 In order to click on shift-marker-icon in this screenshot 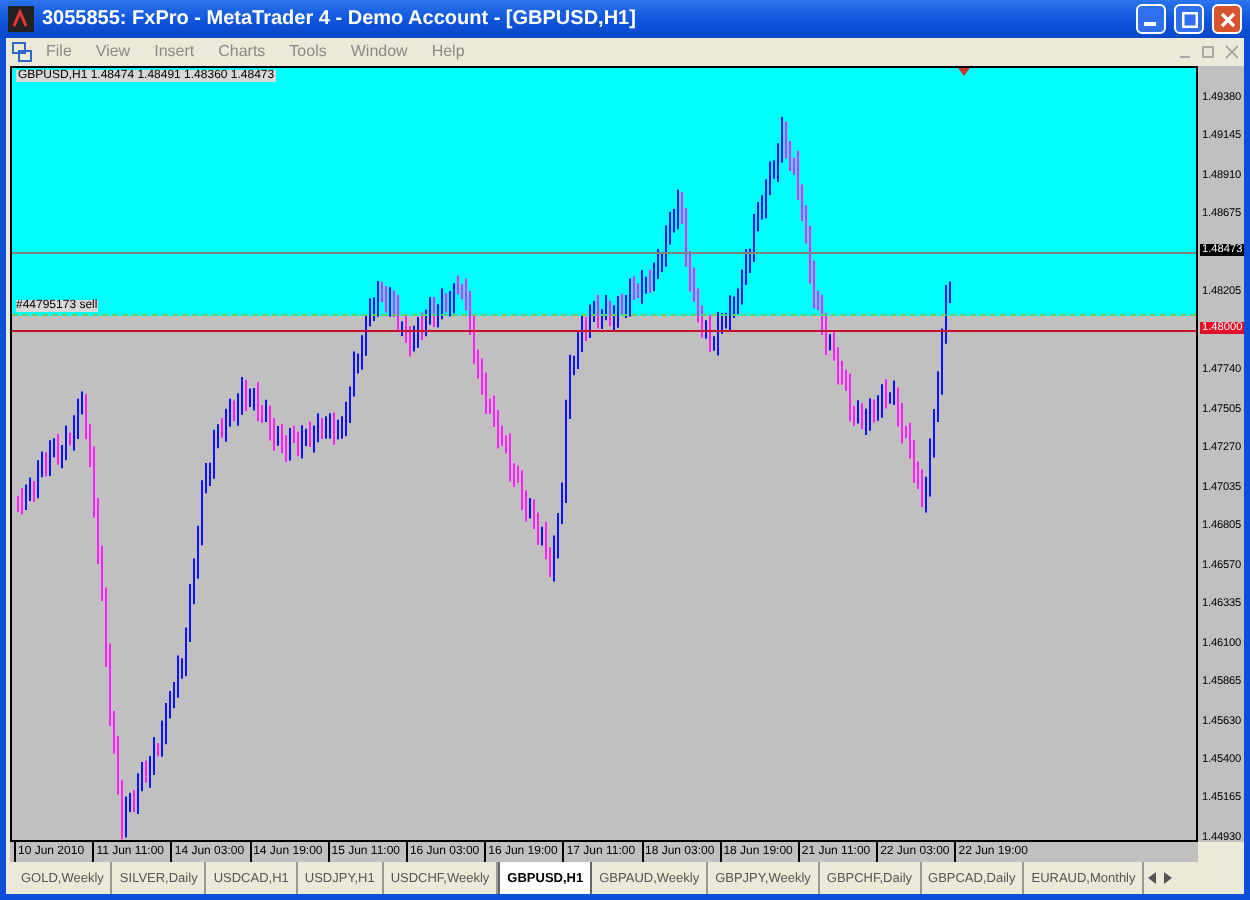, I will do `click(964, 72)`.